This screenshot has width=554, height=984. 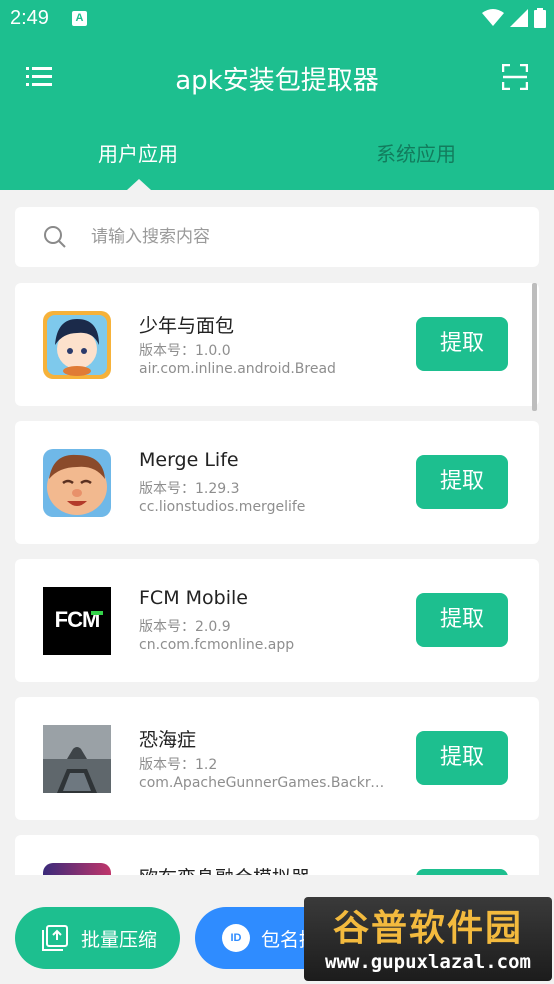 I want to click on status-time: 2:49, so click(x=29, y=18).